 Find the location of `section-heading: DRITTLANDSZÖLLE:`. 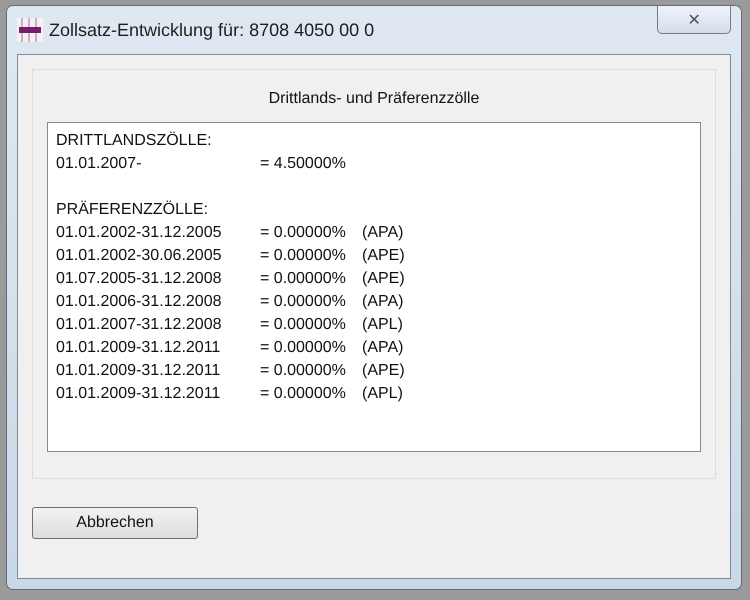

section-heading: DRITTLANDSZÖLLE: is located at coordinates (134, 141).